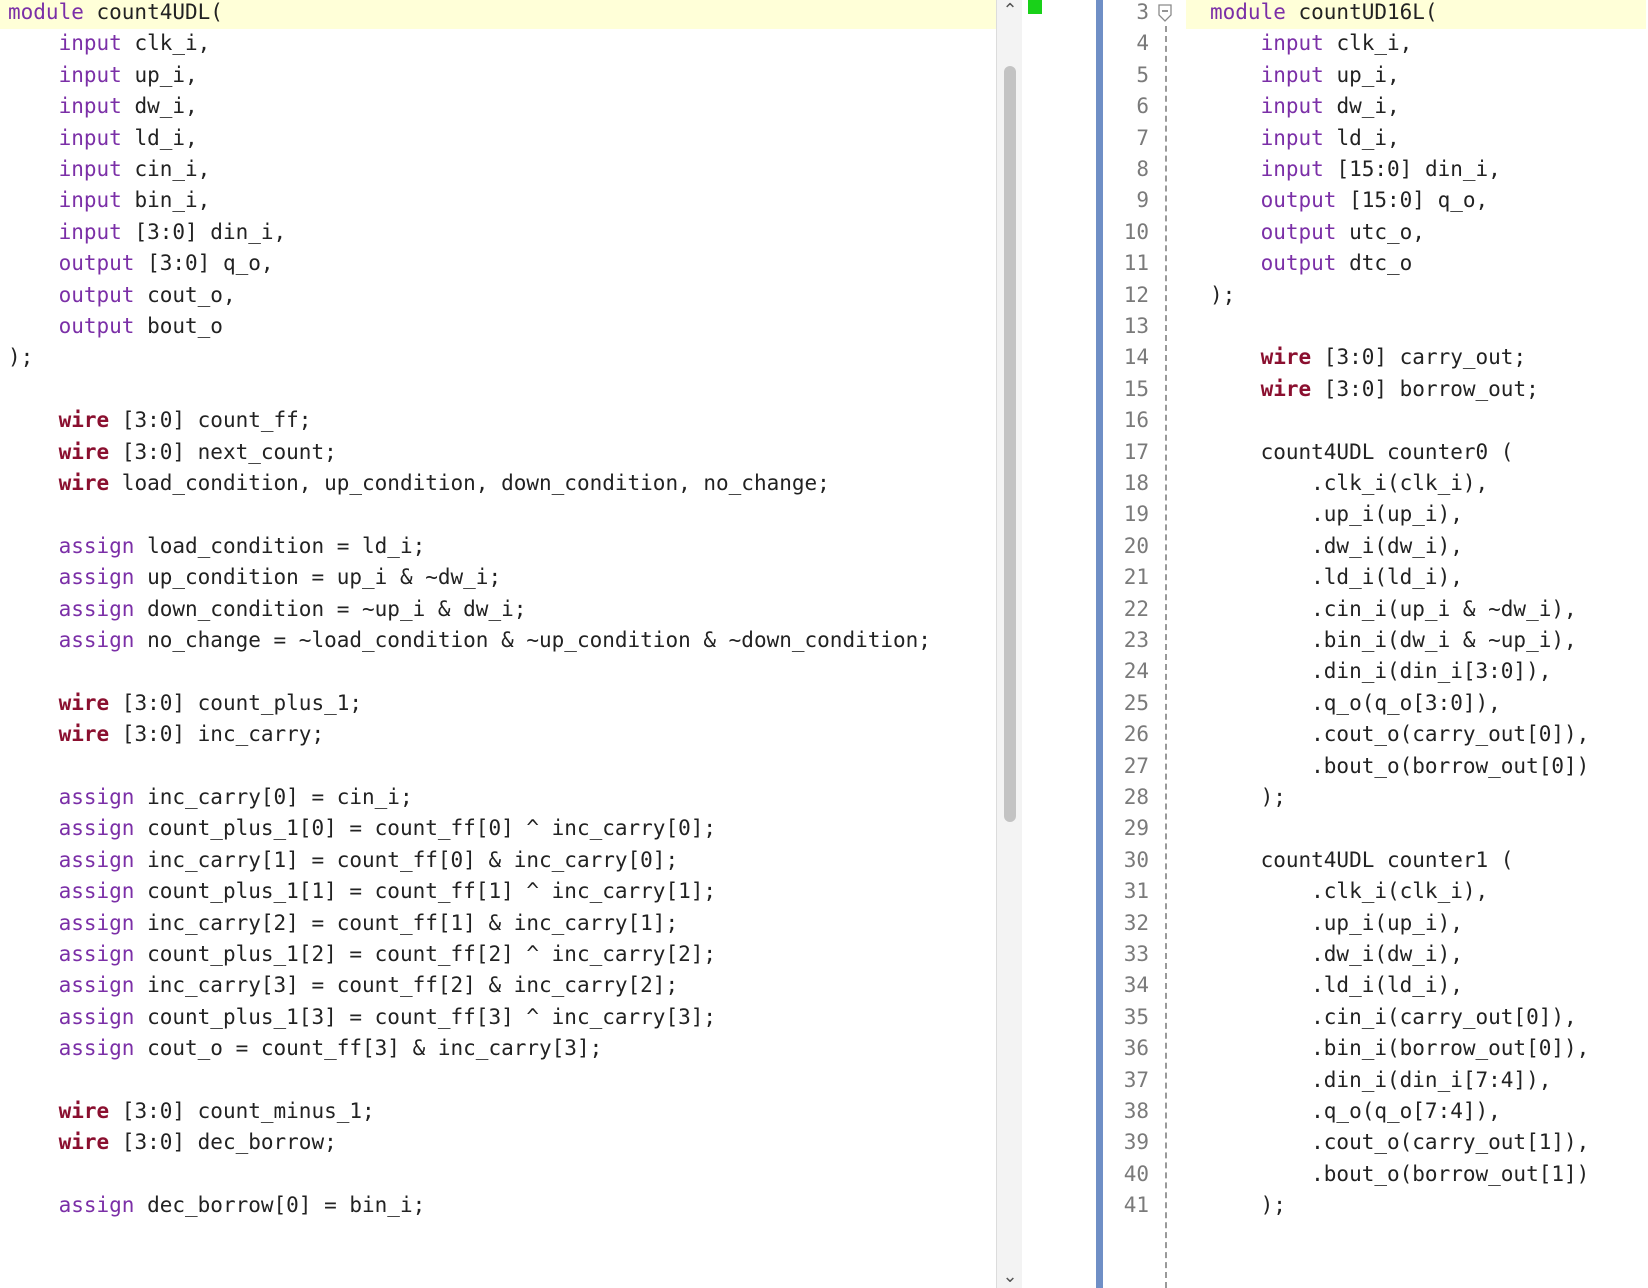 The width and height of the screenshot is (1648, 1288). Describe the element at coordinates (1416, 389) in the screenshot. I see `code-line: wire [3:0] borrow_out;` at that location.